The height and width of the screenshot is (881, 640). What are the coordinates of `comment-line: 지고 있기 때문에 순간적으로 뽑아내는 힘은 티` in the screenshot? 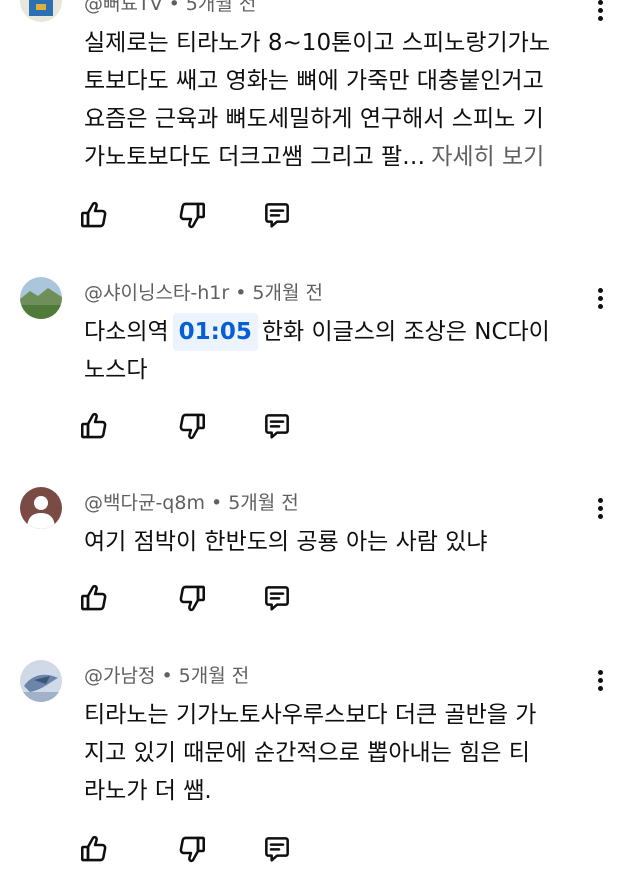 It's located at (307, 753).